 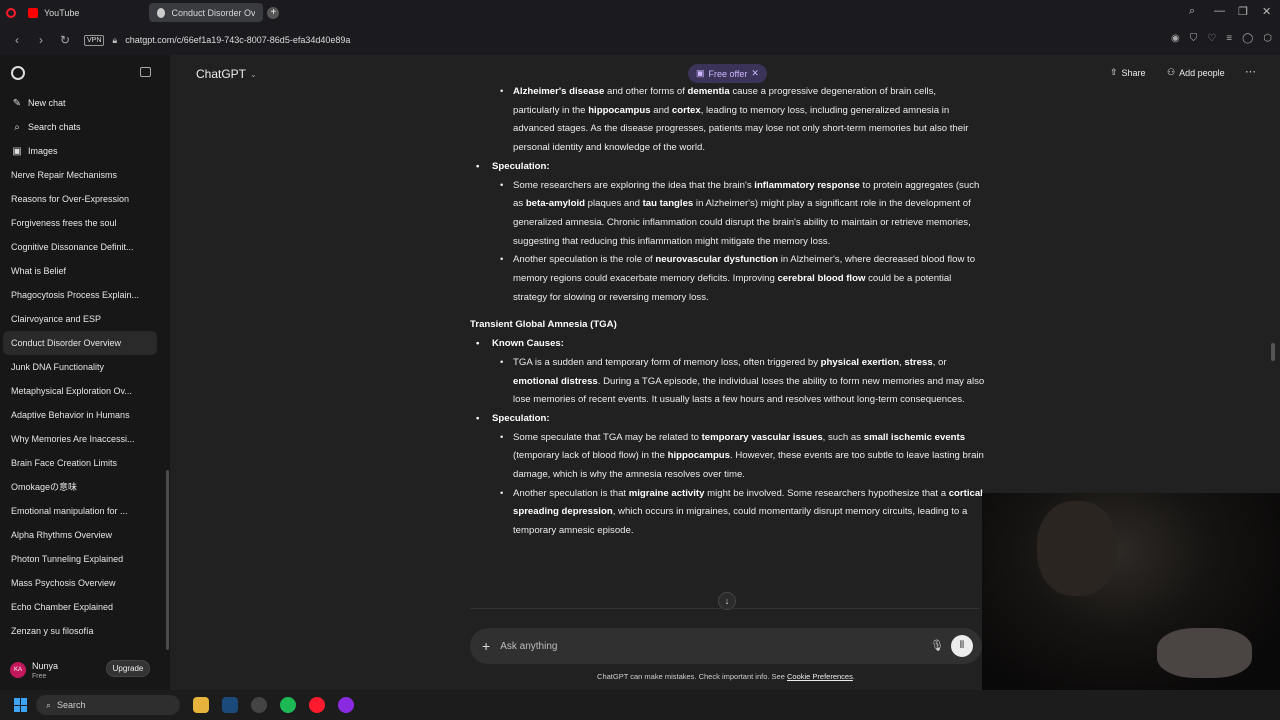 What do you see at coordinates (346, 705) in the screenshot?
I see `app-icon` at bounding box center [346, 705].